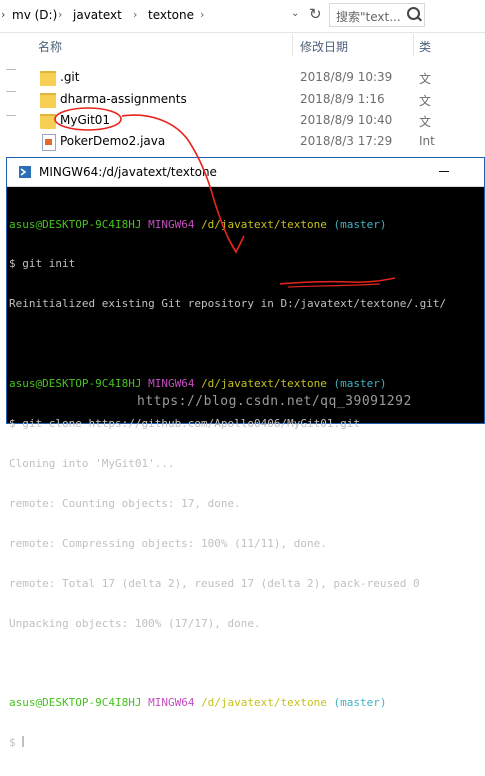 The width and height of the screenshot is (485, 776). Describe the element at coordinates (49, 142) in the screenshot. I see `java-file-icon` at that location.